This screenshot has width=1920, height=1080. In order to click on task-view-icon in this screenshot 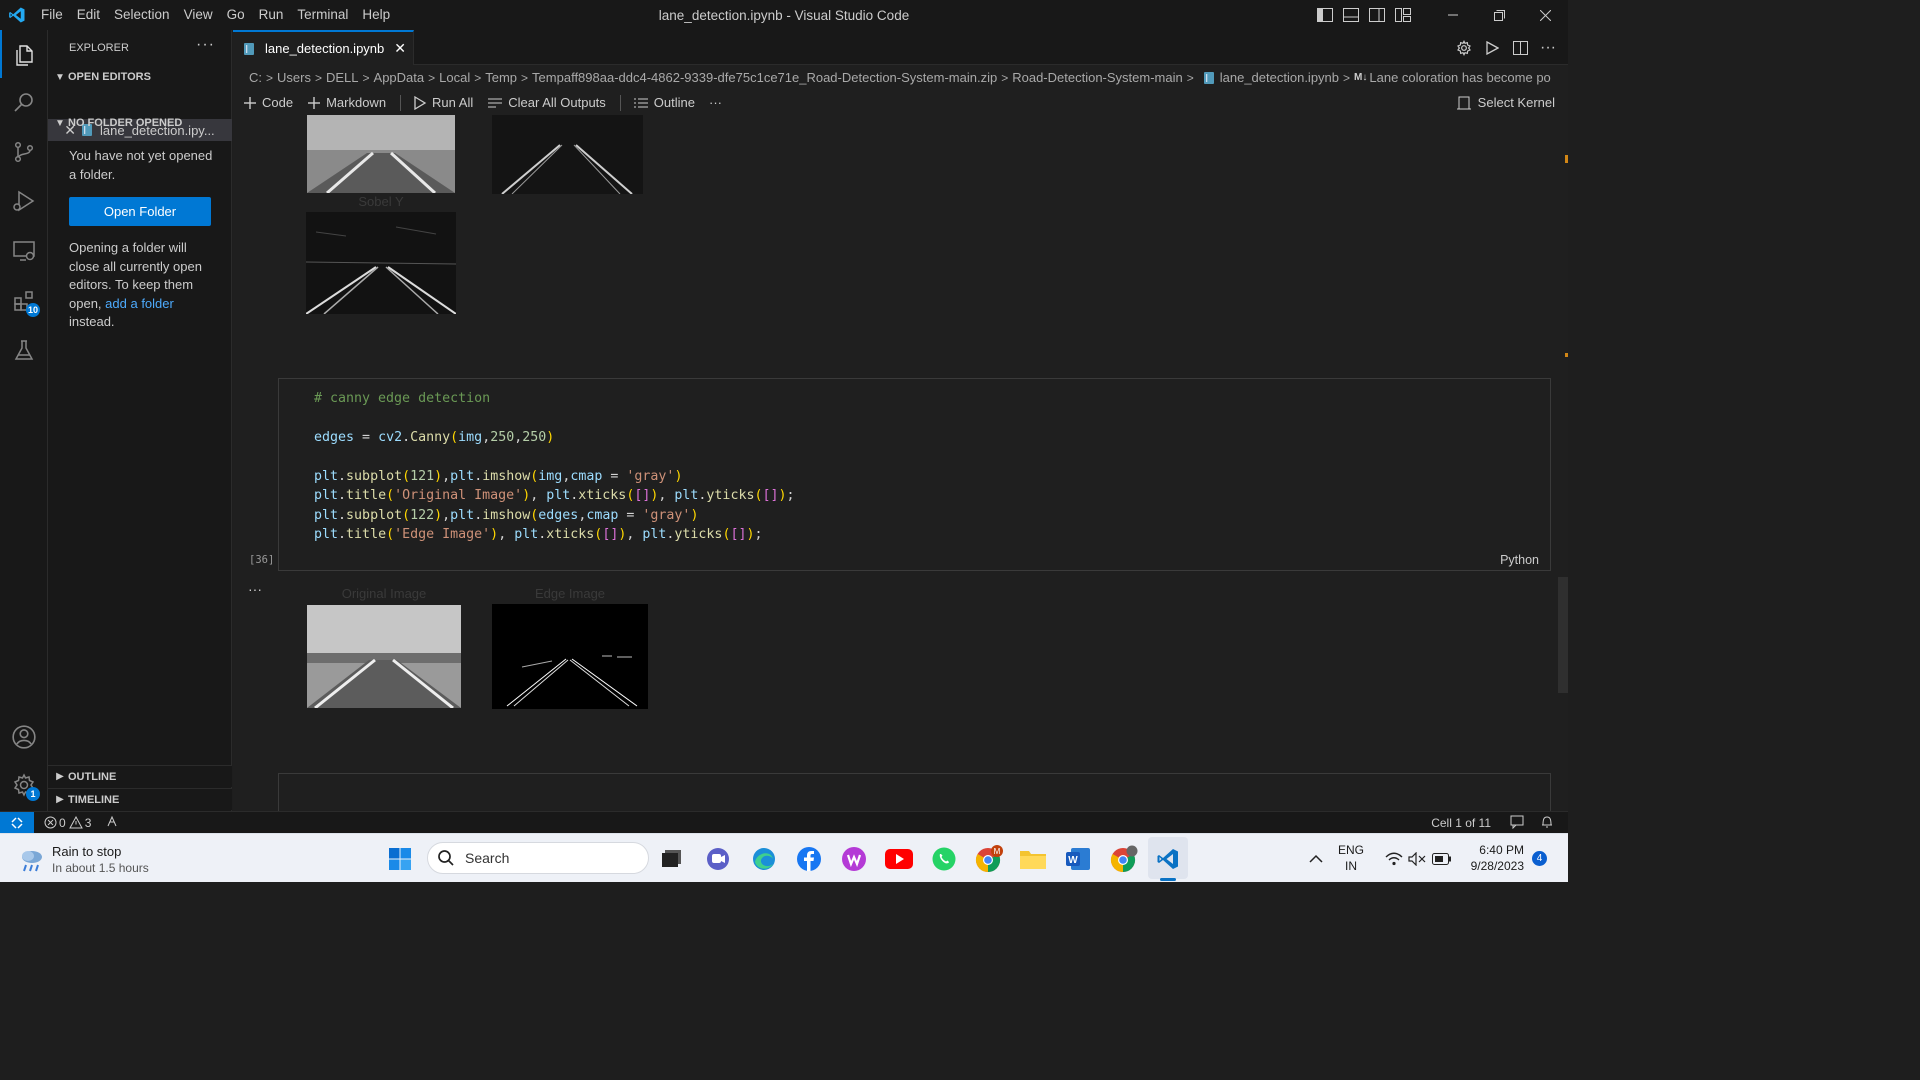, I will do `click(672, 859)`.